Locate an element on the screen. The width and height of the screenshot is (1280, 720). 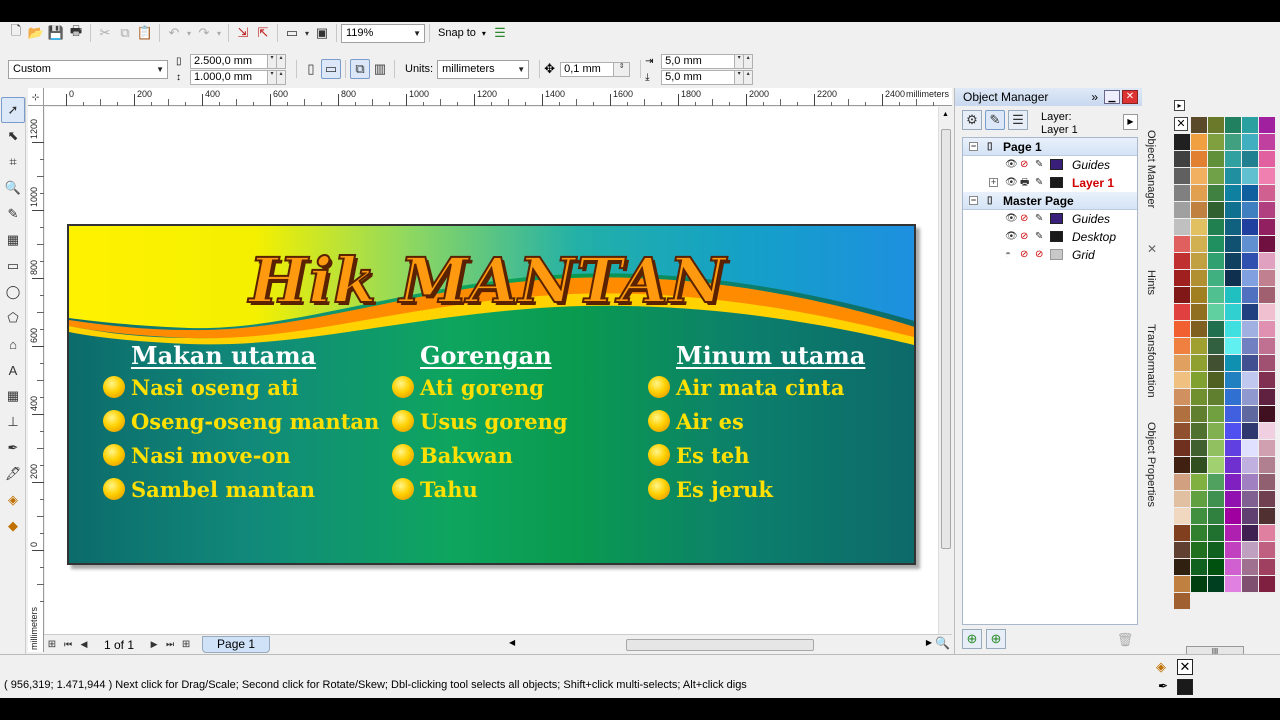
units-combo: millimeters ▼ is located at coordinates (483, 69).